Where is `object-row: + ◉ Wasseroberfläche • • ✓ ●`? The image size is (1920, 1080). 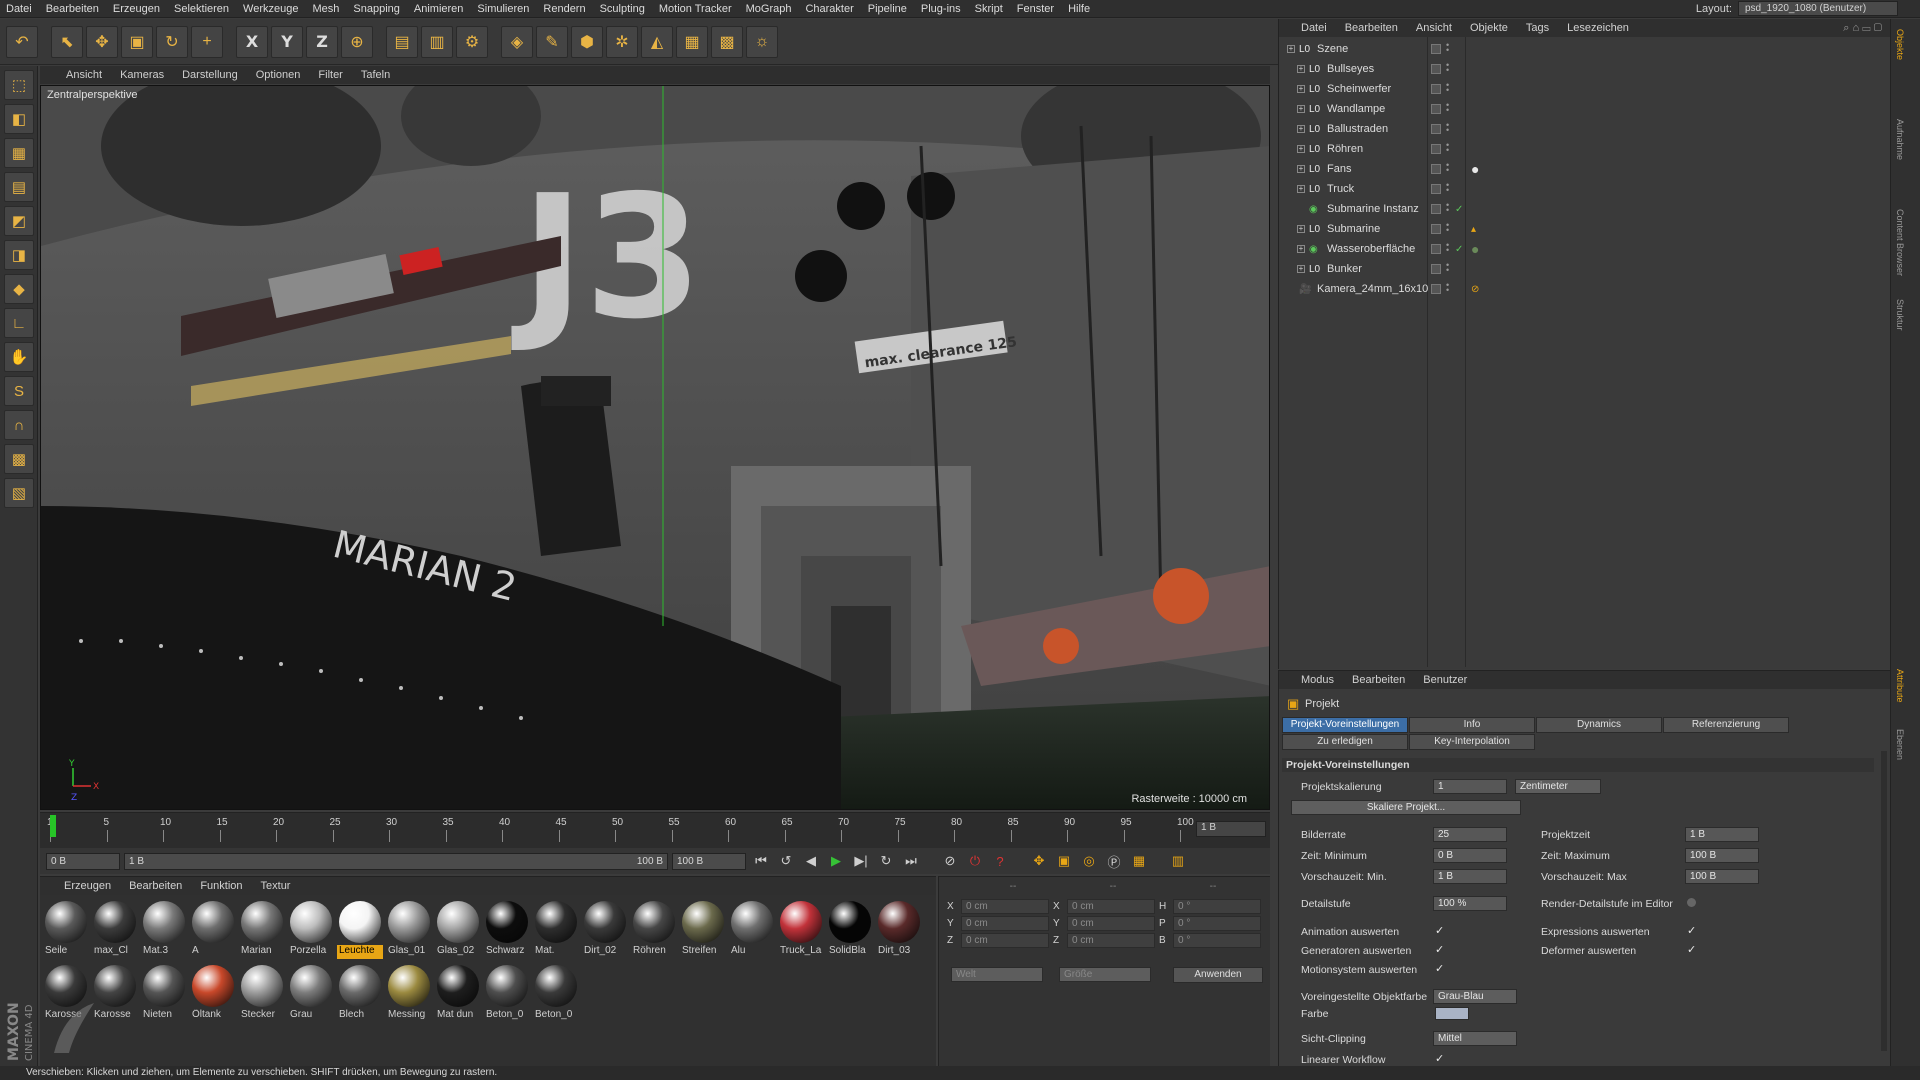
object-row: + ◉ Wasseroberfläche • • ✓ ● is located at coordinates (1585, 249).